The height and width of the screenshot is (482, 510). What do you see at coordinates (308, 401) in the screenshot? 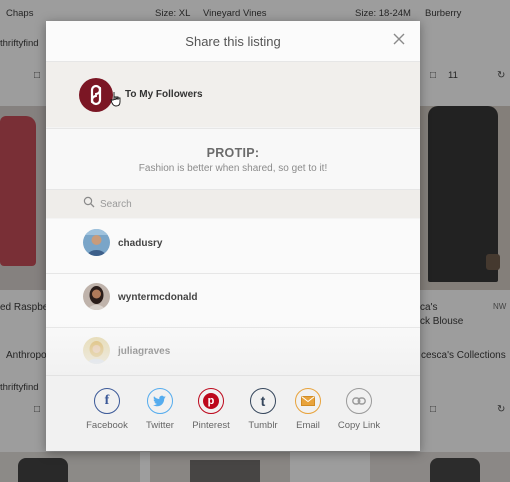
I see `email-icon` at bounding box center [308, 401].